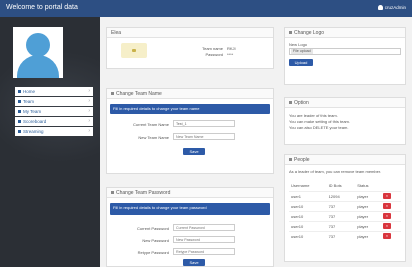 This screenshot has width=412, height=267. Describe the element at coordinates (112, 94) in the screenshot. I see `edit-icon` at that location.